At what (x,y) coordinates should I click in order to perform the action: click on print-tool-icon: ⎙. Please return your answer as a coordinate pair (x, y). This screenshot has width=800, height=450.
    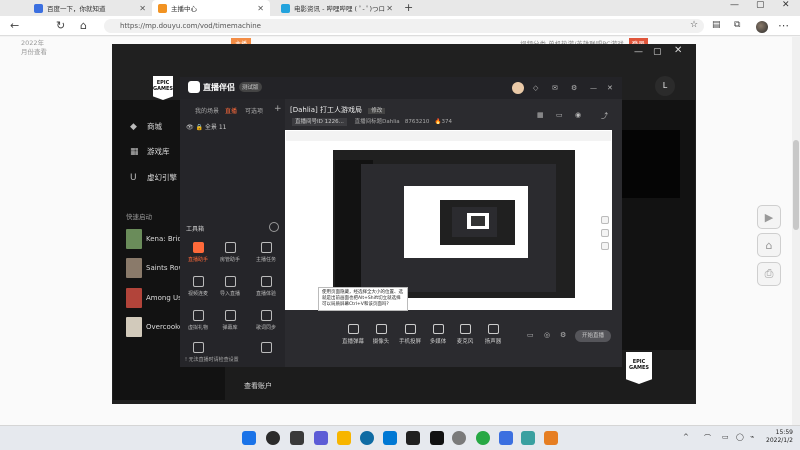
    Looking at the image, I should click on (769, 274).